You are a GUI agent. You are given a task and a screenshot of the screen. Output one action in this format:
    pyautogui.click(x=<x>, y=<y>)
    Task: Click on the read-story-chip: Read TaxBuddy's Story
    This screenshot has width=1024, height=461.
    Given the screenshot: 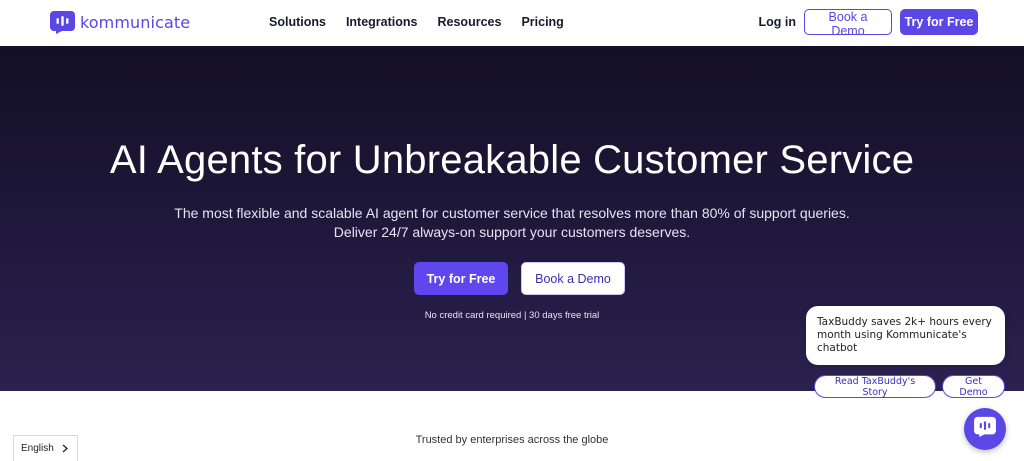 What is the action you would take?
    pyautogui.click(x=875, y=386)
    